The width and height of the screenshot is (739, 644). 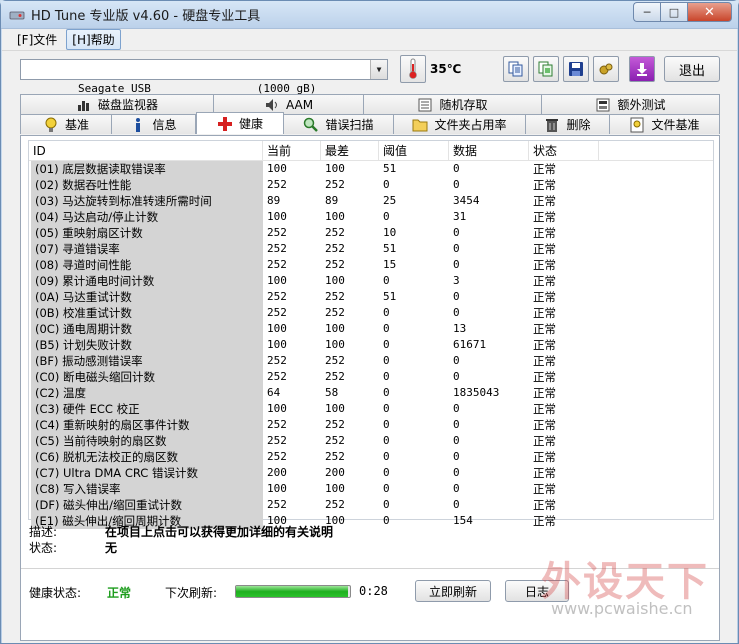 What do you see at coordinates (138, 125) in the screenshot?
I see `info-icon` at bounding box center [138, 125].